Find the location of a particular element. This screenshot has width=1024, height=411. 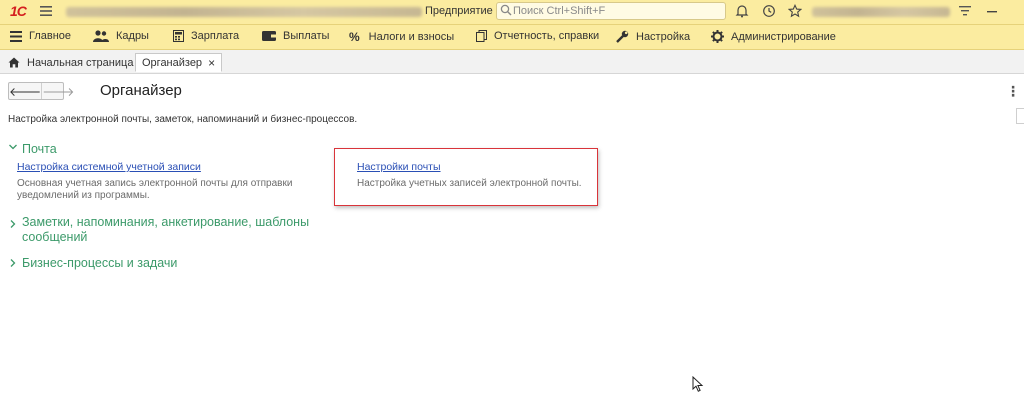

open-windows-bar: Начальная страница Органайзер × is located at coordinates (512, 62).